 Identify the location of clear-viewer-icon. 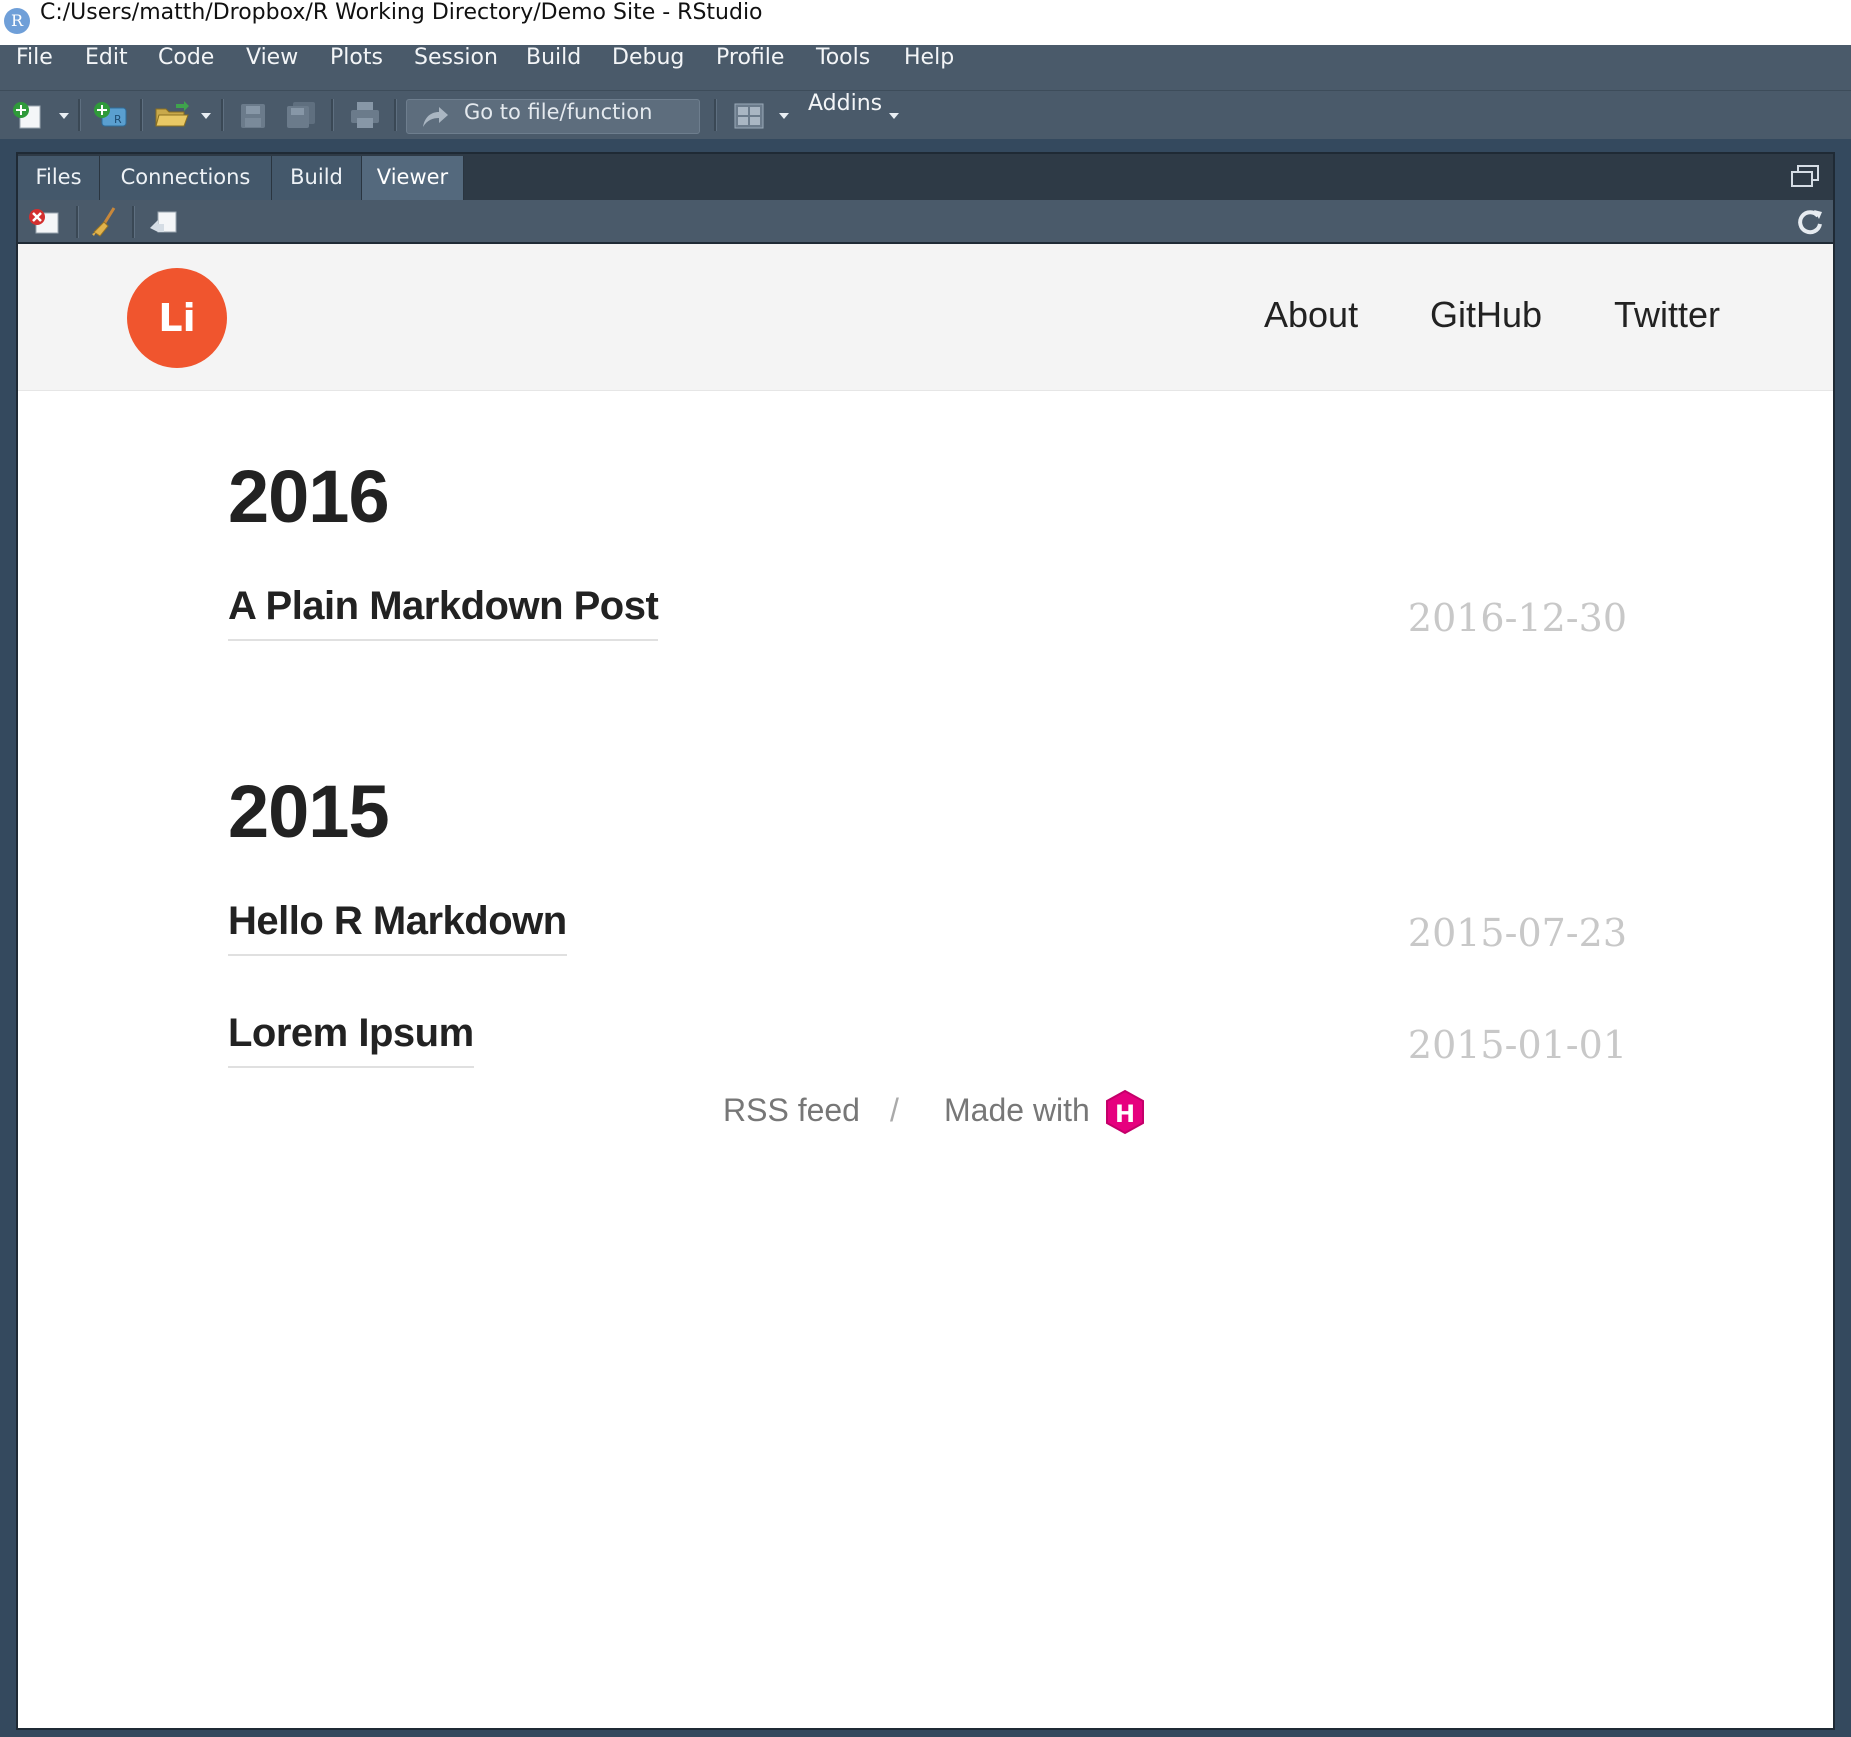
(44, 222).